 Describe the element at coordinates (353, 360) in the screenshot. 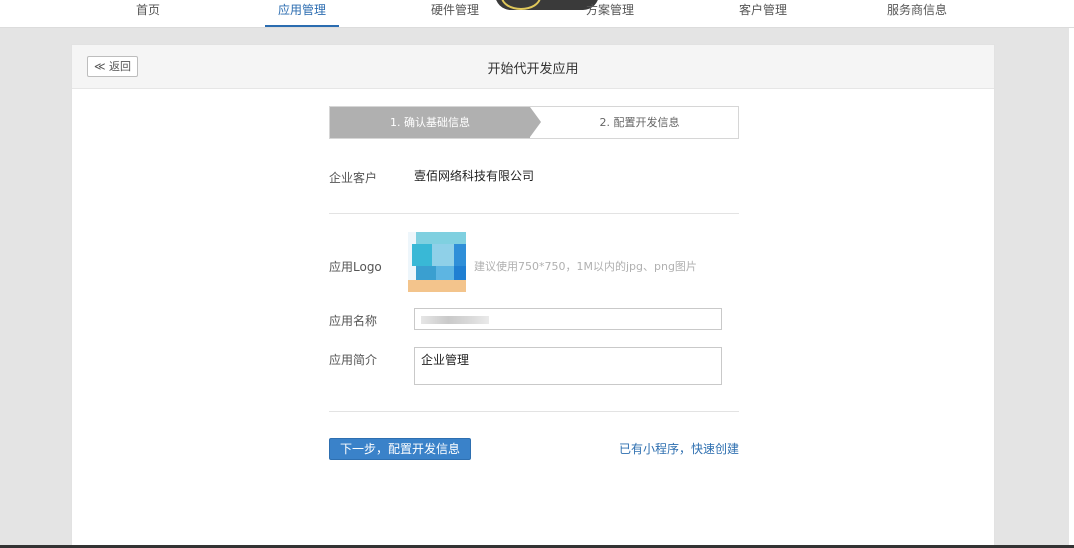

I see `app-intro-label: 应用简介` at that location.